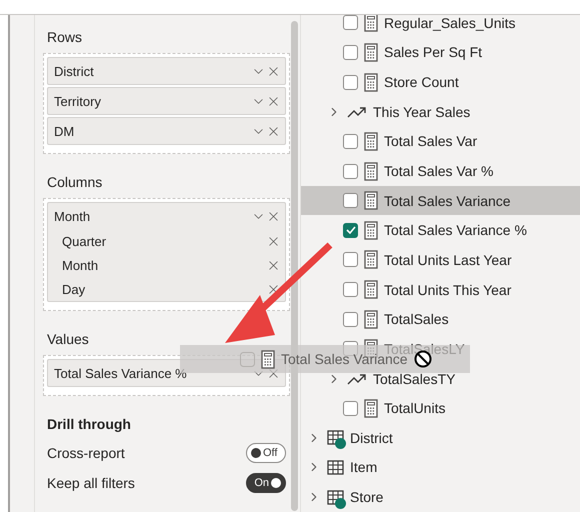 The height and width of the screenshot is (512, 580). What do you see at coordinates (364, 467) in the screenshot?
I see `table-name: Item` at bounding box center [364, 467].